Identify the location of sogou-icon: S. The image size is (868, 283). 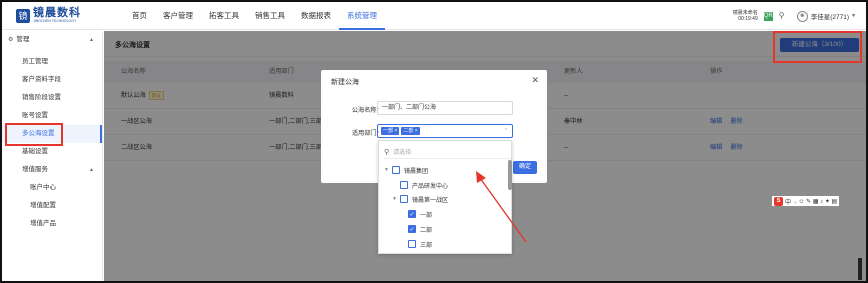
(778, 201).